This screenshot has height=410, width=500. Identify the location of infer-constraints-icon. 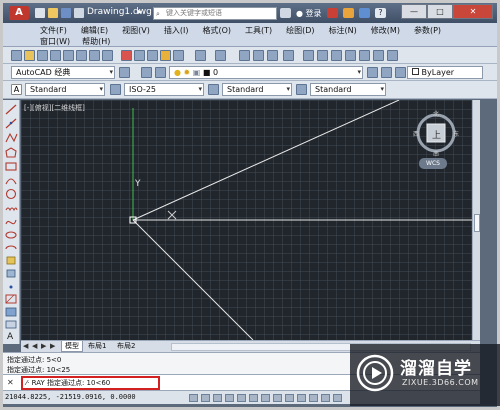
(193, 398).